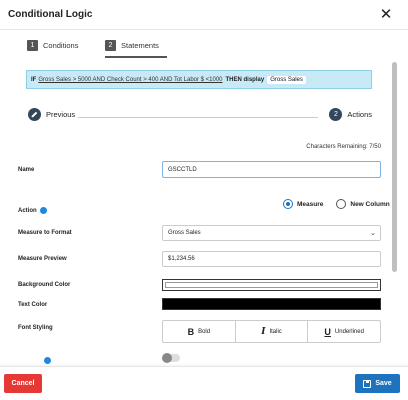 This screenshot has height=400, width=408. Describe the element at coordinates (245, 79) in the screenshot. I see `logic-then-keyword: THEN display` at that location.